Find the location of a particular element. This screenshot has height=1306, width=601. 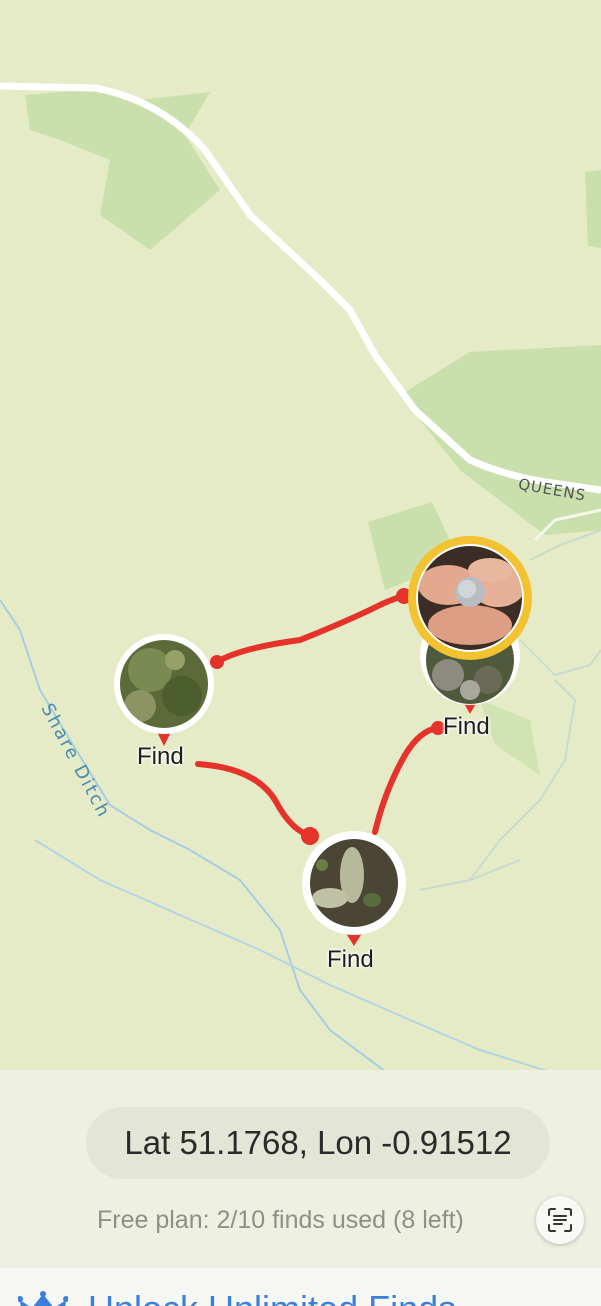

find-pin-right-label: Find is located at coordinates (466, 726).